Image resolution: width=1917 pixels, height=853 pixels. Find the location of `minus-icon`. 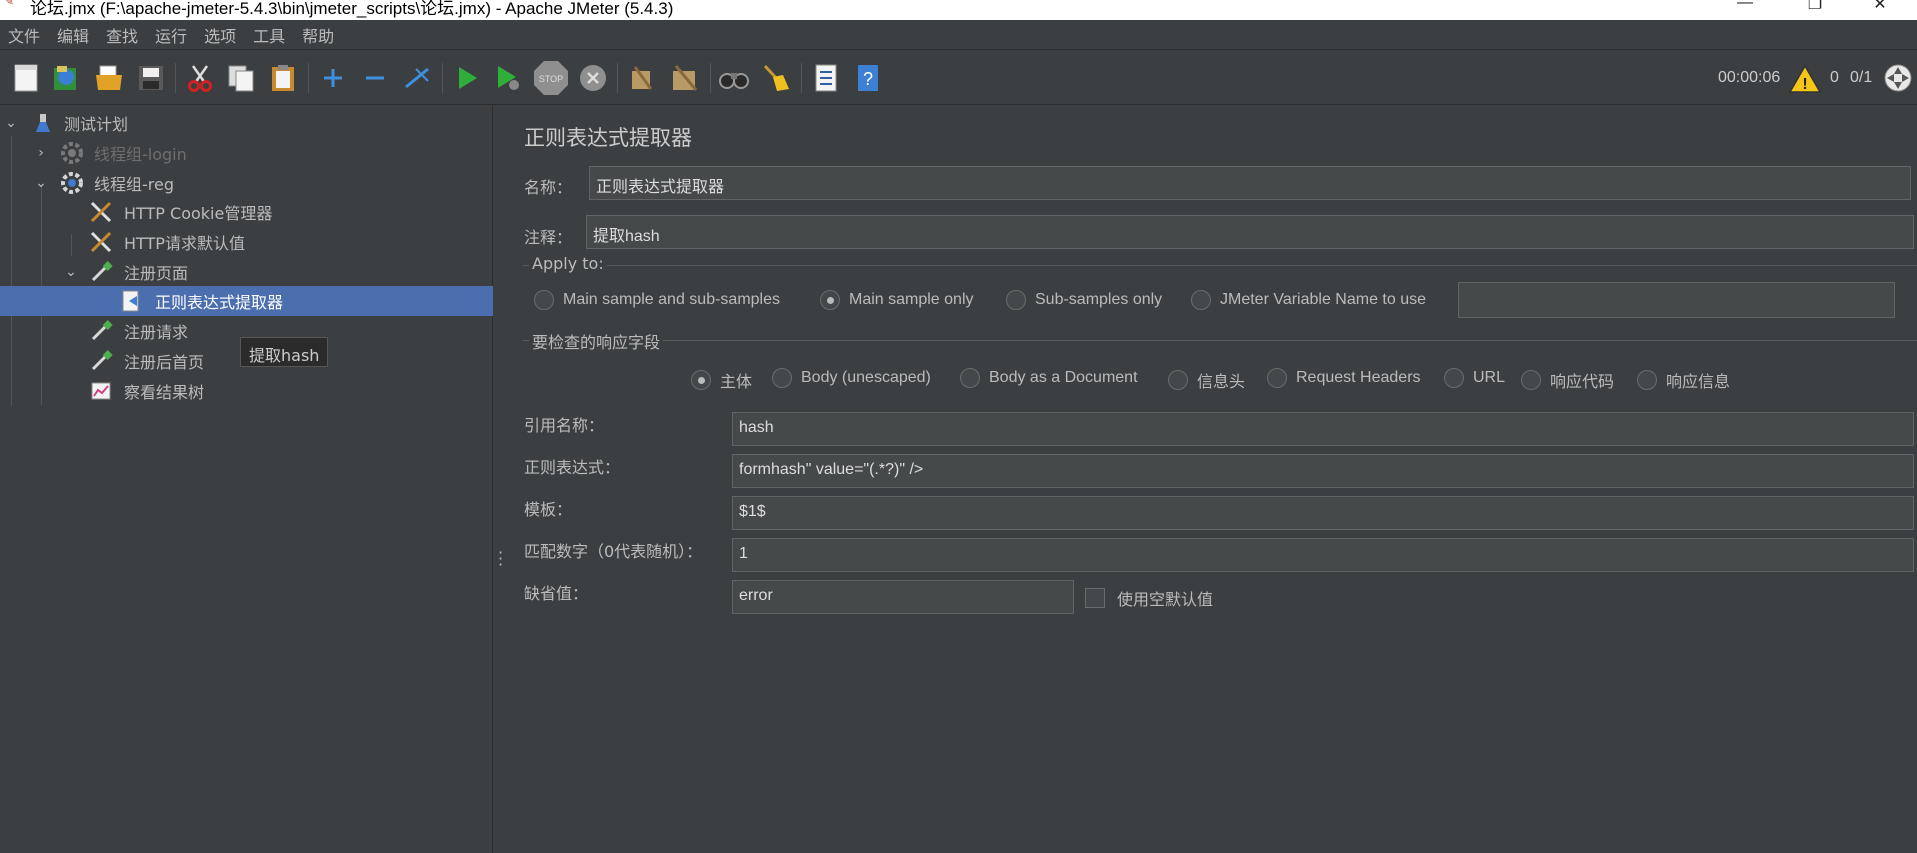

minus-icon is located at coordinates (375, 78).